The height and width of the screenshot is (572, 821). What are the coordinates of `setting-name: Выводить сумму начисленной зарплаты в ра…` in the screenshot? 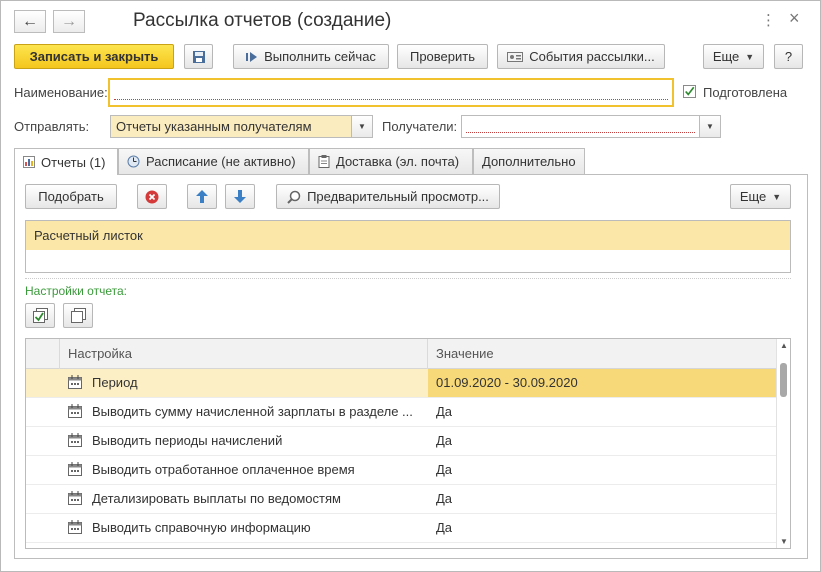 It's located at (252, 411).